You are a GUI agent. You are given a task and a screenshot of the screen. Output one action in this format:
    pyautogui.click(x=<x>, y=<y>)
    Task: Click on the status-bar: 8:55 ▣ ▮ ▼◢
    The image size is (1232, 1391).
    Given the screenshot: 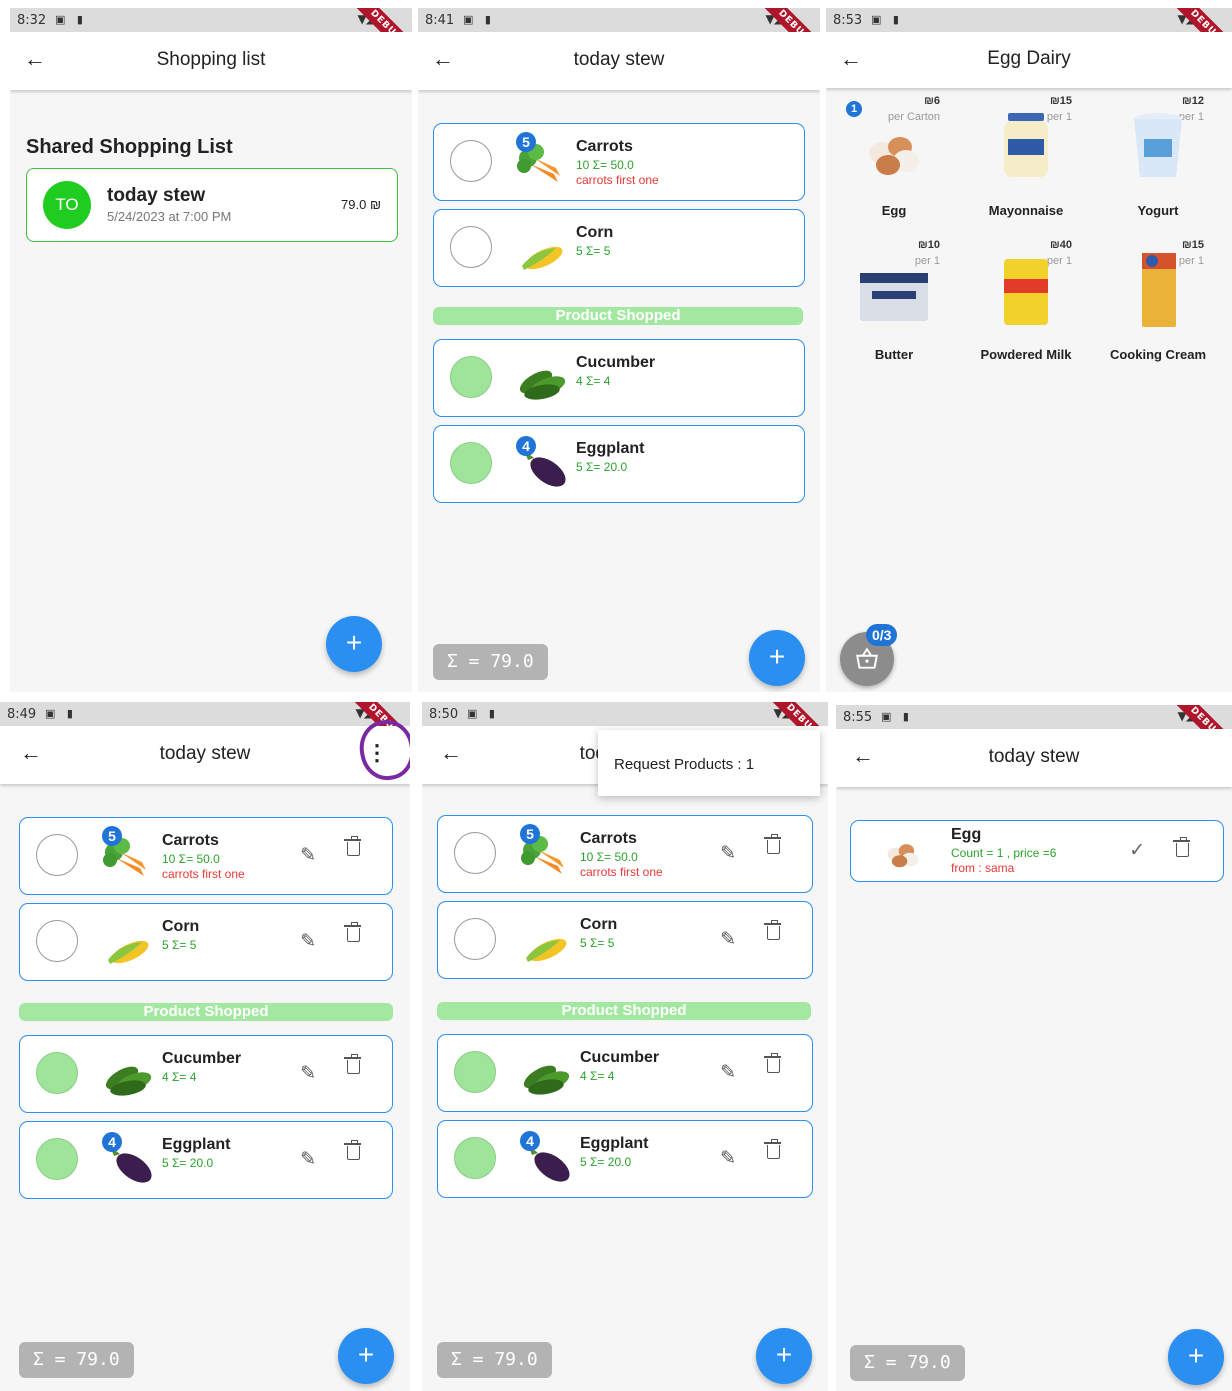 What is the action you would take?
    pyautogui.click(x=1034, y=717)
    